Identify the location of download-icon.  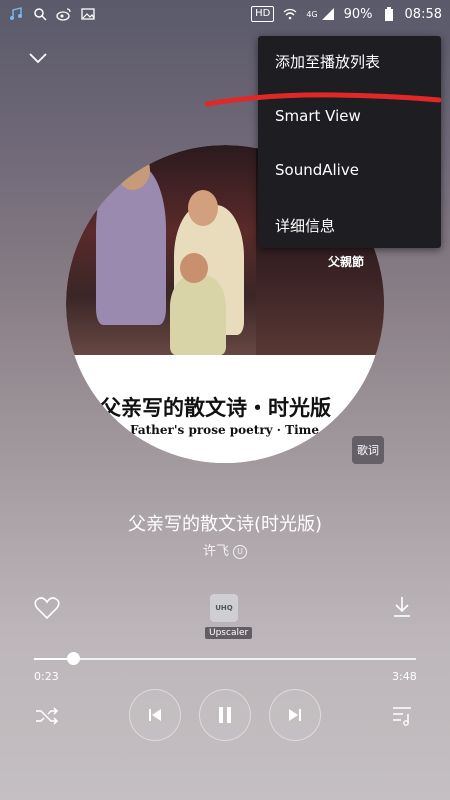
(402, 607).